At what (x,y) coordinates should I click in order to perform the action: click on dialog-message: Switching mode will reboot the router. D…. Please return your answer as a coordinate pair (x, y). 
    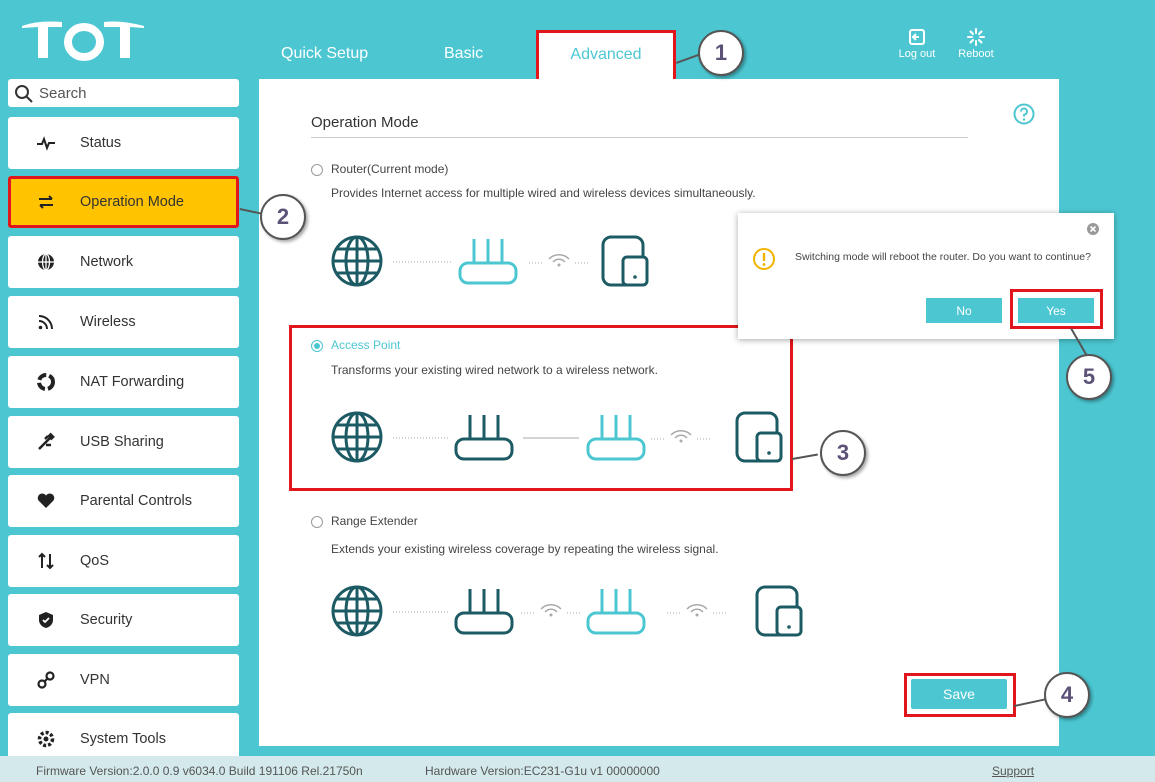
    Looking at the image, I should click on (943, 257).